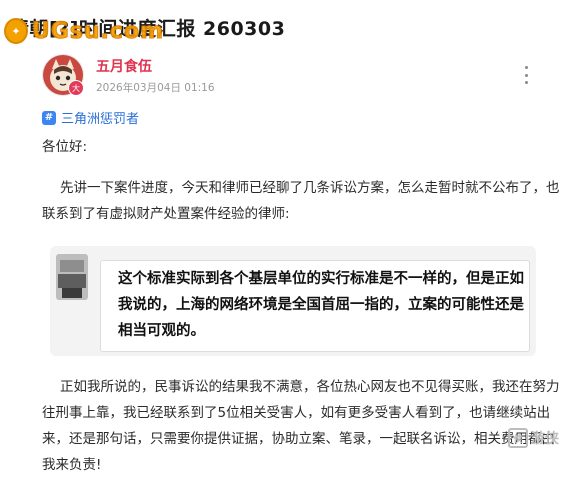  I want to click on watermark-badge-icon: ✦, so click(16, 31).